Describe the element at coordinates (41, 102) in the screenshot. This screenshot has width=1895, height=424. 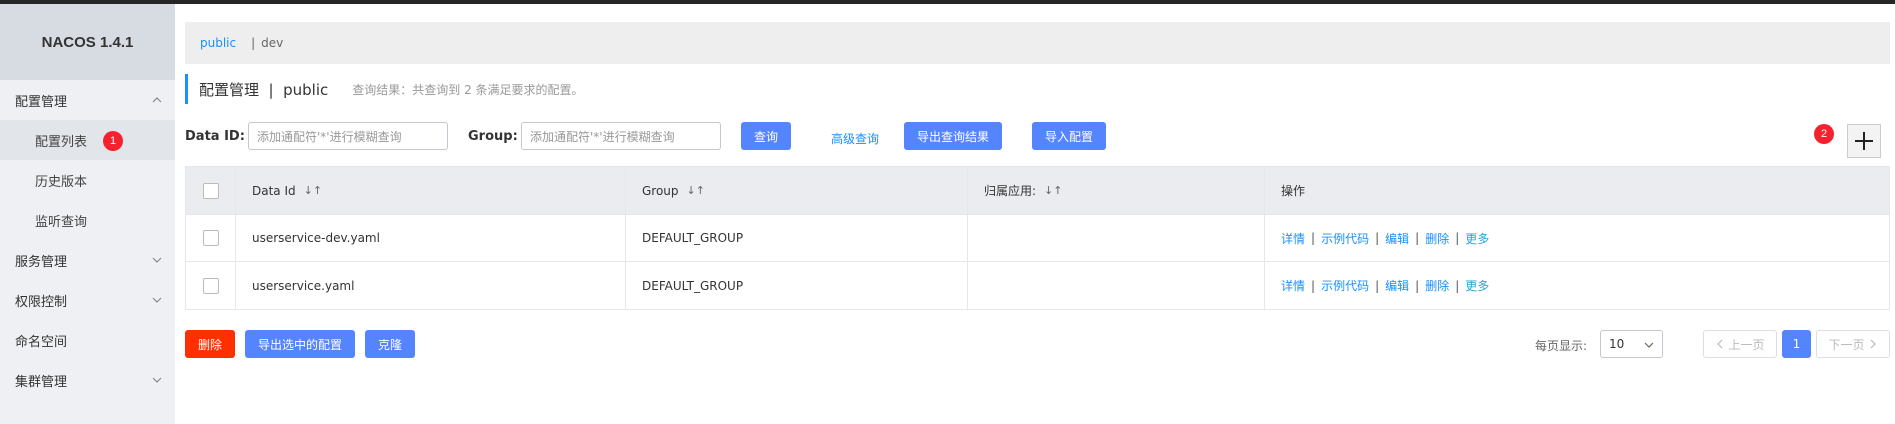
I see `sidebar-item-label: 配置管理` at that location.